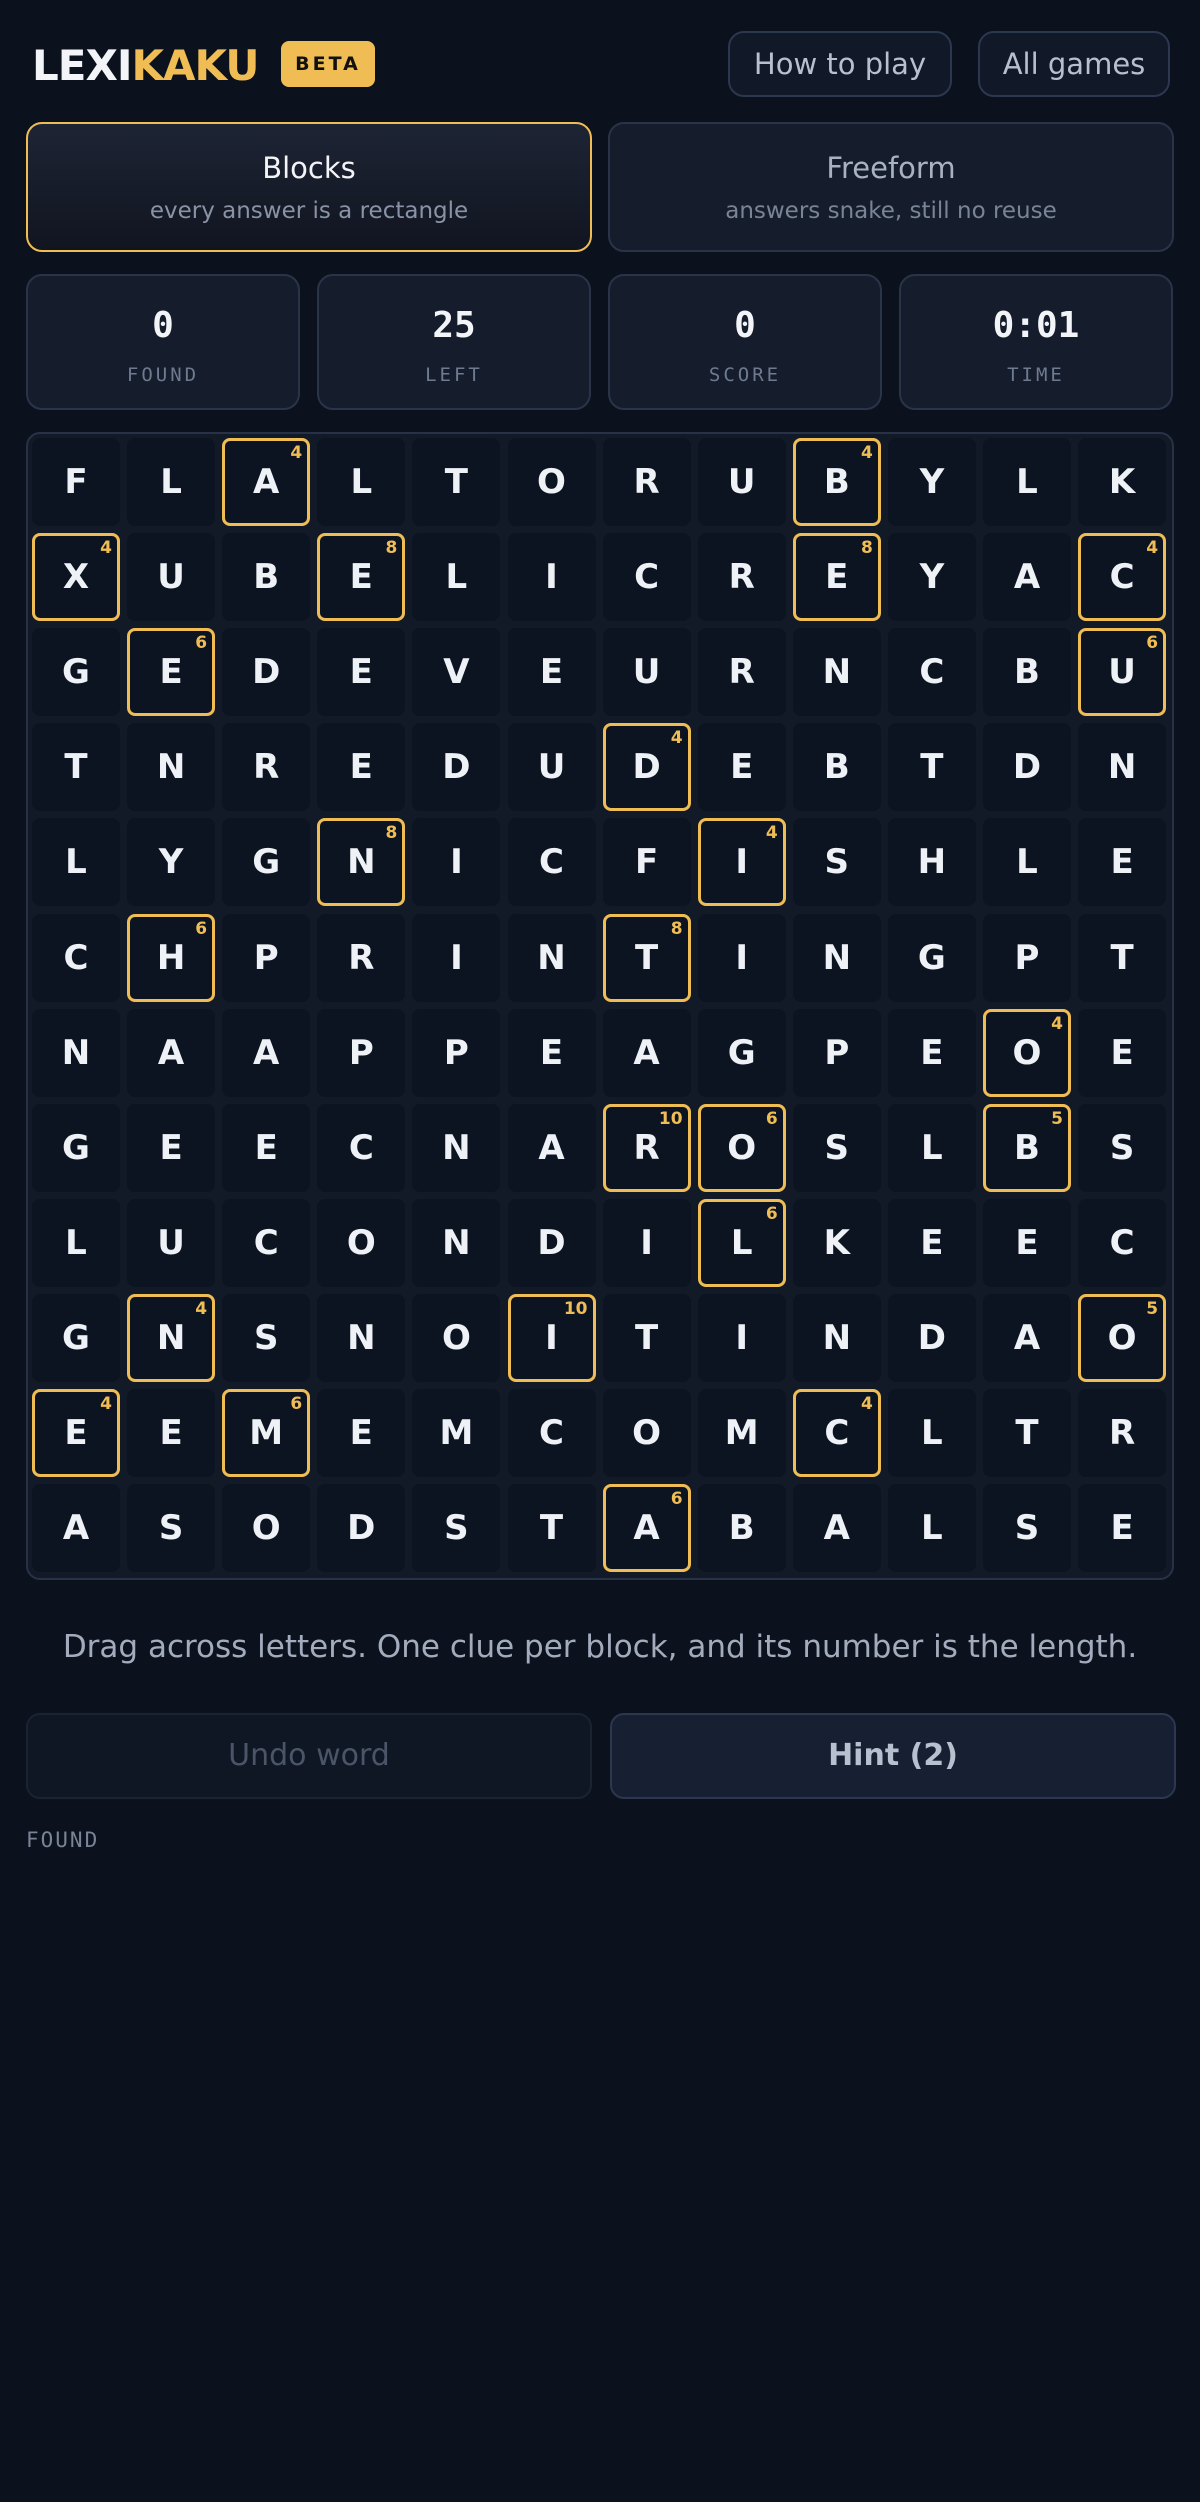 This screenshot has height=2502, width=1200. What do you see at coordinates (171, 957) in the screenshot?
I see `grid-cell-clue: H6` at bounding box center [171, 957].